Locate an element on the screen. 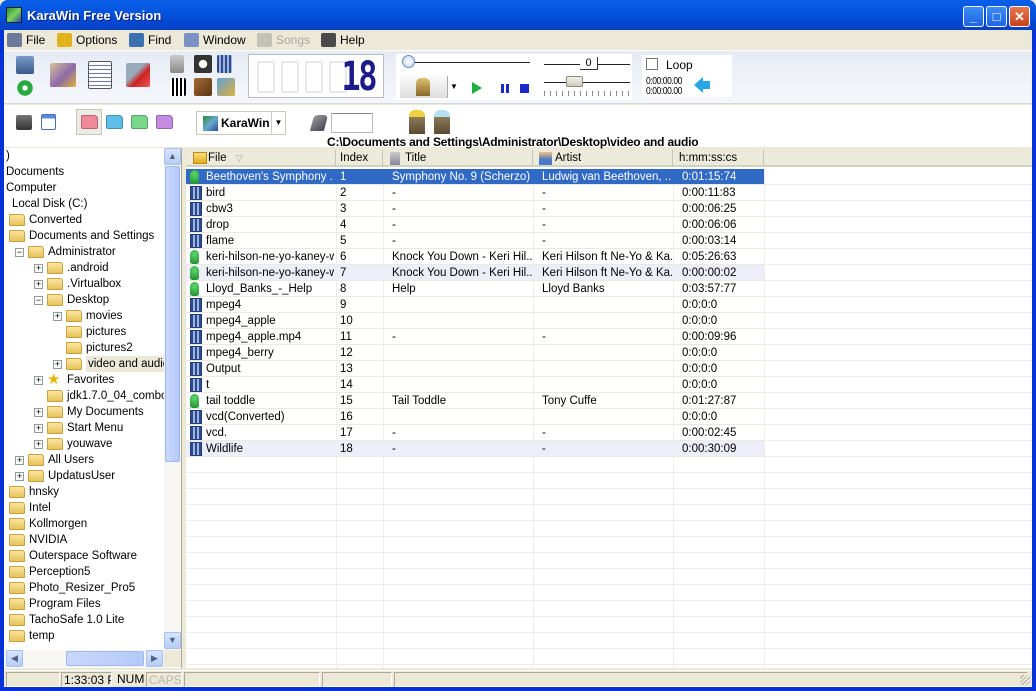 Image resolution: width=1036 pixels, height=691 pixels. table-row: t 14 0:0:0:0 is located at coordinates (475, 385).